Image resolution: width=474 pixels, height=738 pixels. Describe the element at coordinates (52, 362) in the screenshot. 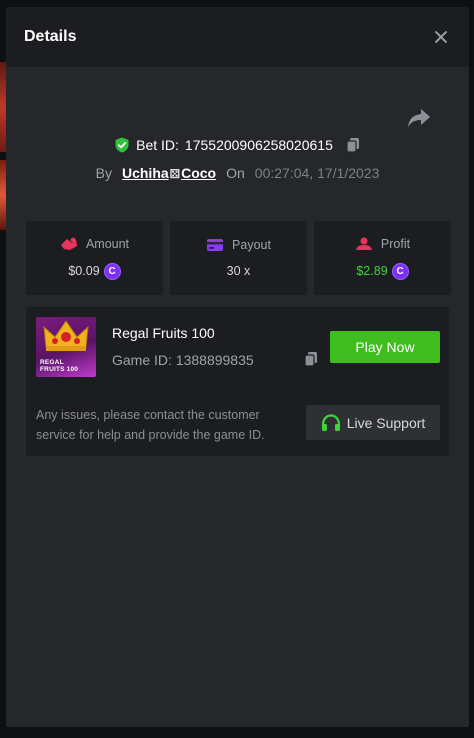

I see `thumb-line: REGAL` at that location.